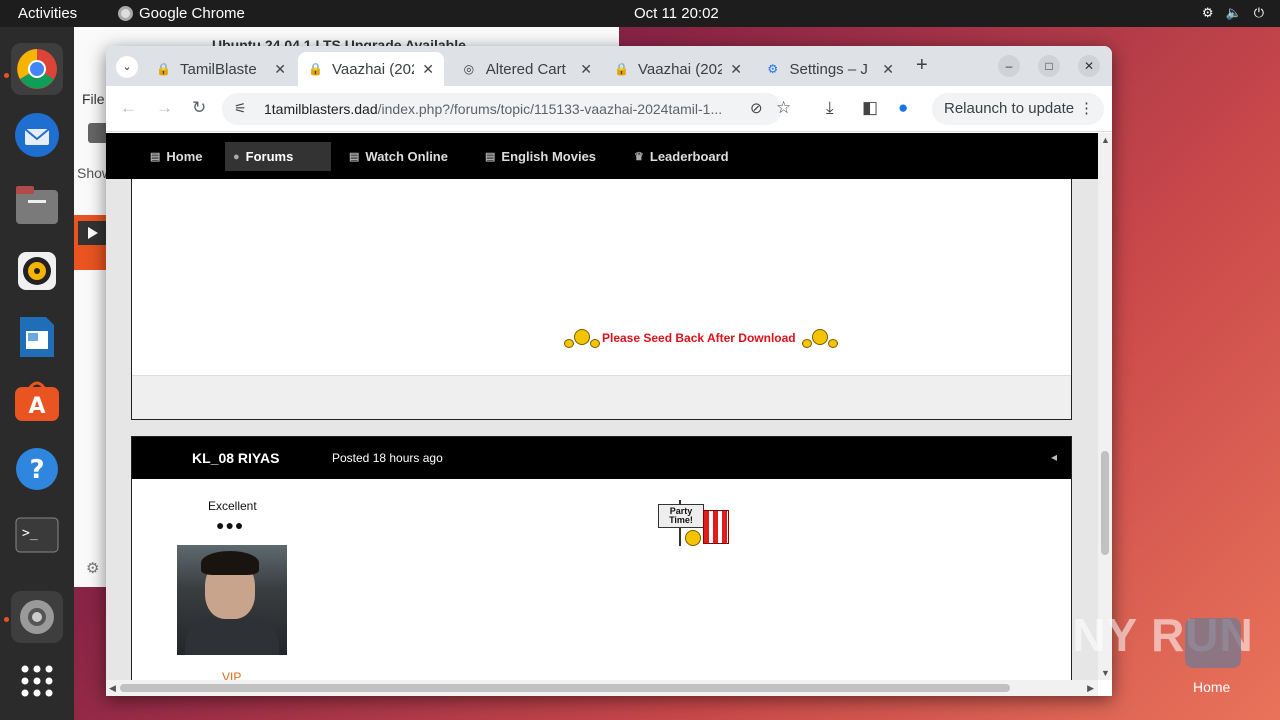  I want to click on volume-icon: 🔈, so click(1233, 12).